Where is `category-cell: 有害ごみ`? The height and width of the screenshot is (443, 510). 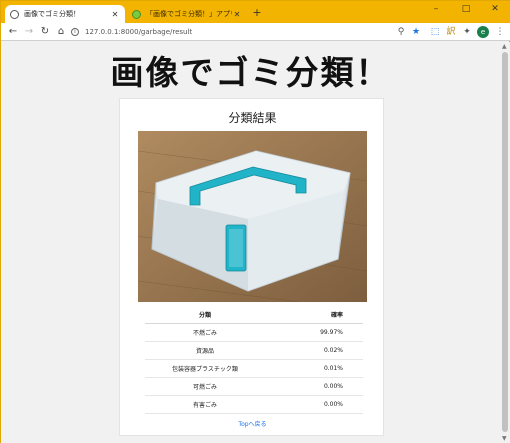 category-cell: 有害ごみ is located at coordinates (205, 404).